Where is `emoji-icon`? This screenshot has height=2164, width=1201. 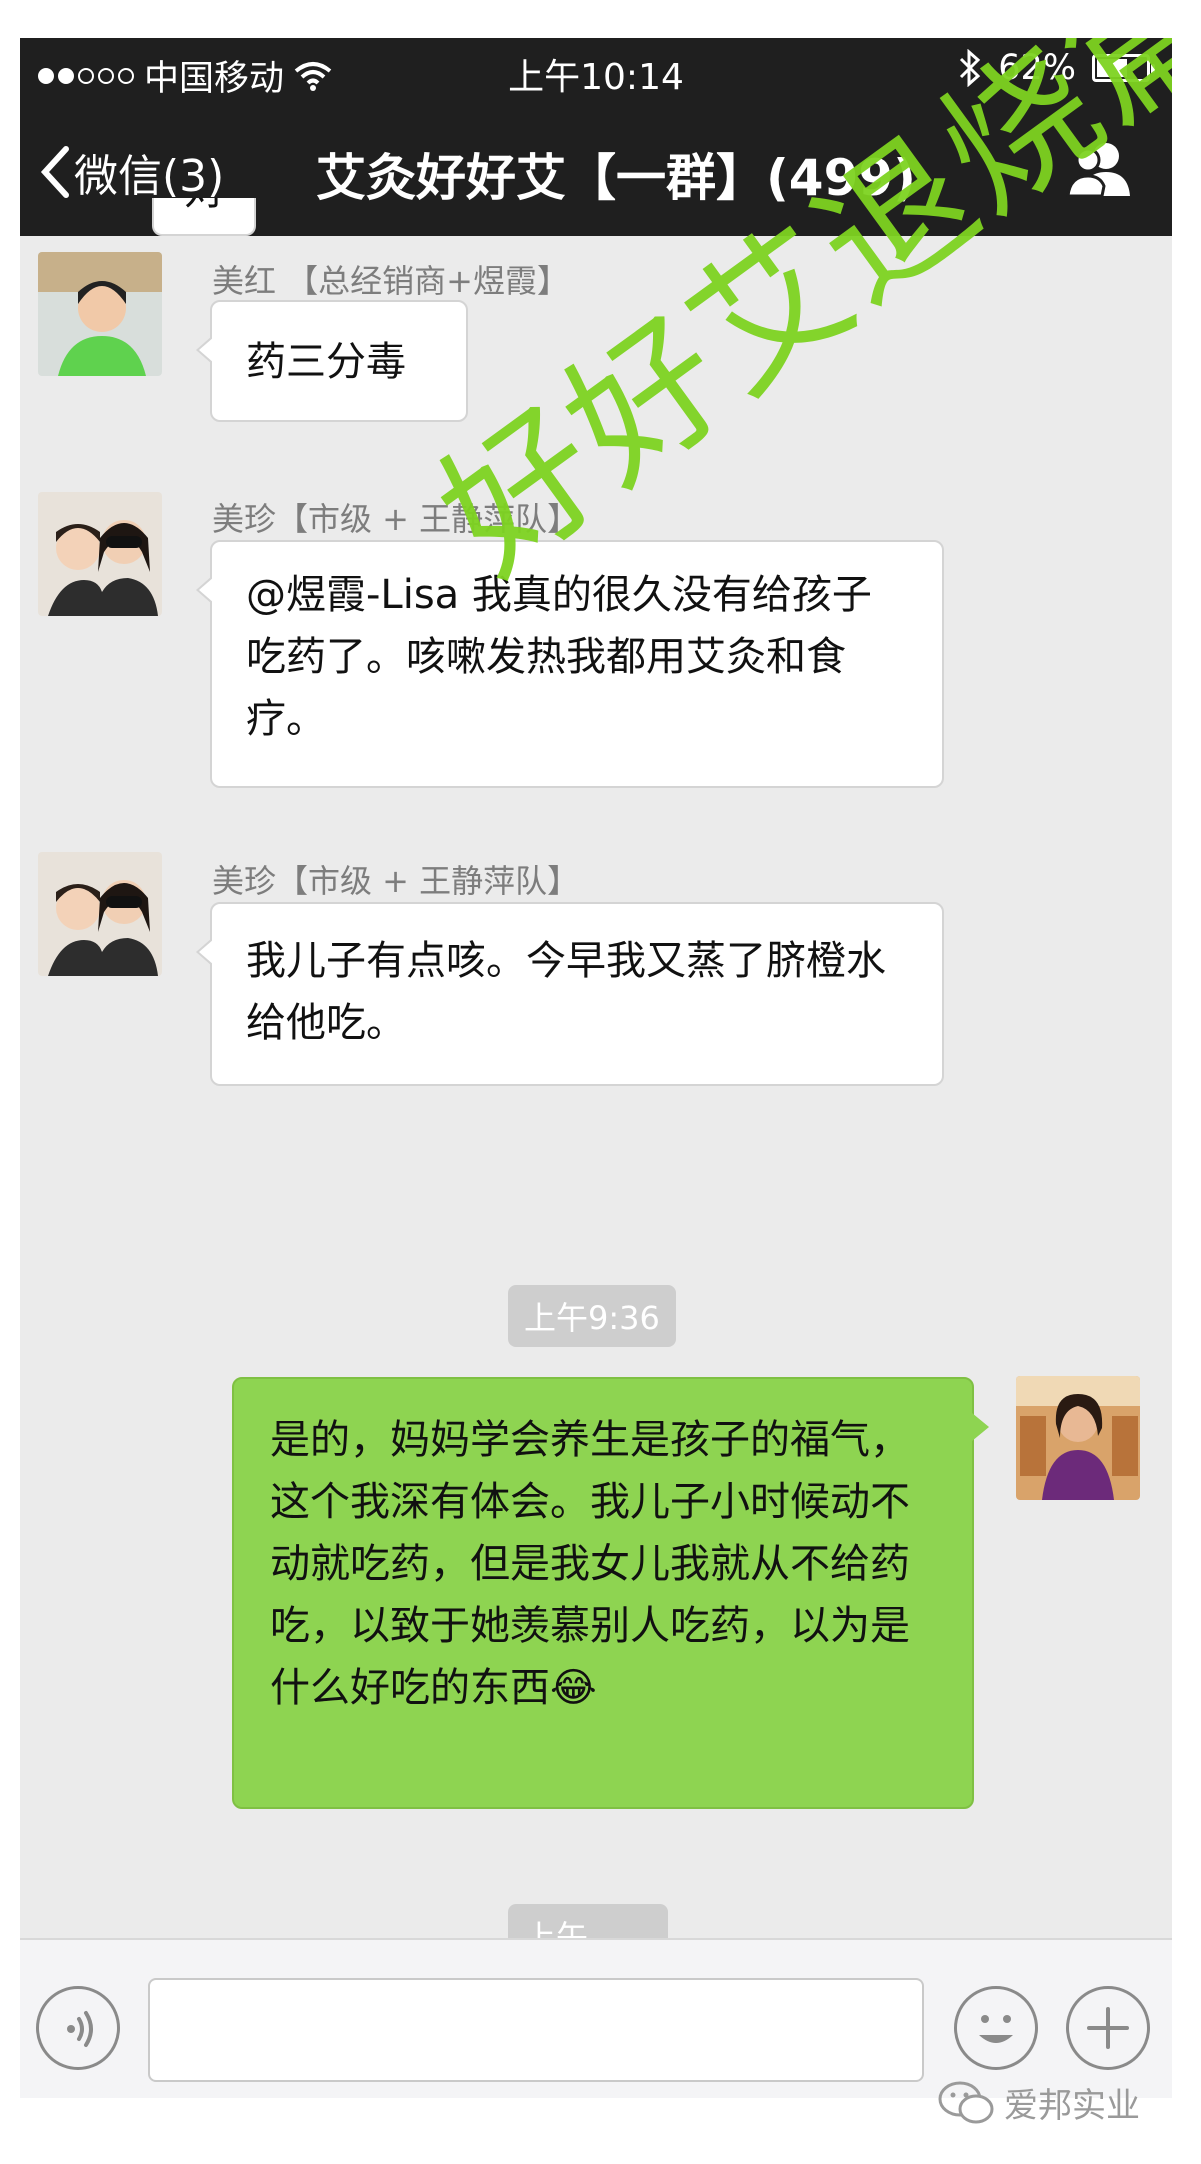 emoji-icon is located at coordinates (996, 2029).